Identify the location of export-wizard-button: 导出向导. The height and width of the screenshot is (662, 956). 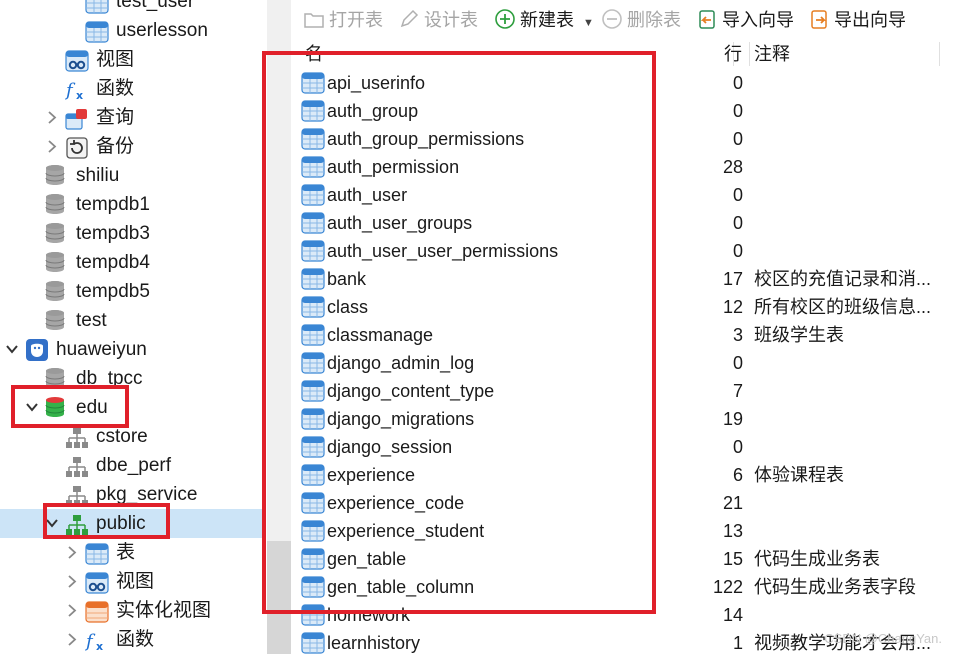
(857, 20).